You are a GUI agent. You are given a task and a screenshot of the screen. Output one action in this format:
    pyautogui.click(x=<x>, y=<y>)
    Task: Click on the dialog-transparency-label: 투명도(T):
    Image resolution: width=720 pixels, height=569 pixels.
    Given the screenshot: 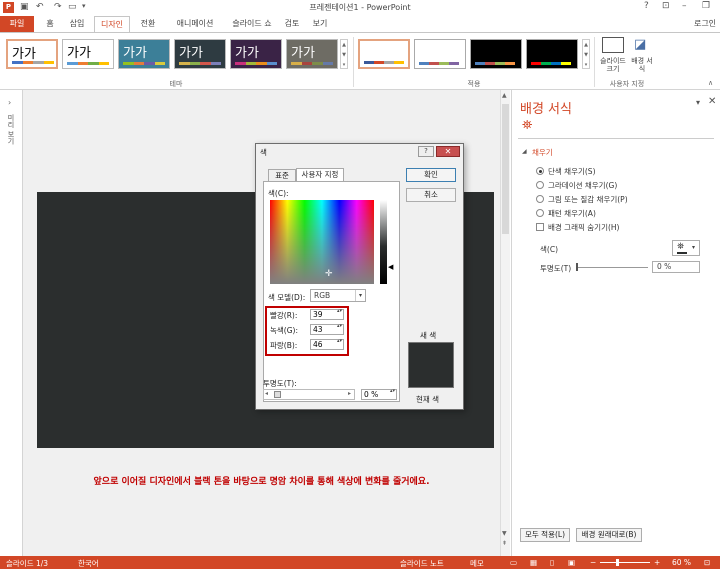 What is the action you would take?
    pyautogui.click(x=280, y=383)
    